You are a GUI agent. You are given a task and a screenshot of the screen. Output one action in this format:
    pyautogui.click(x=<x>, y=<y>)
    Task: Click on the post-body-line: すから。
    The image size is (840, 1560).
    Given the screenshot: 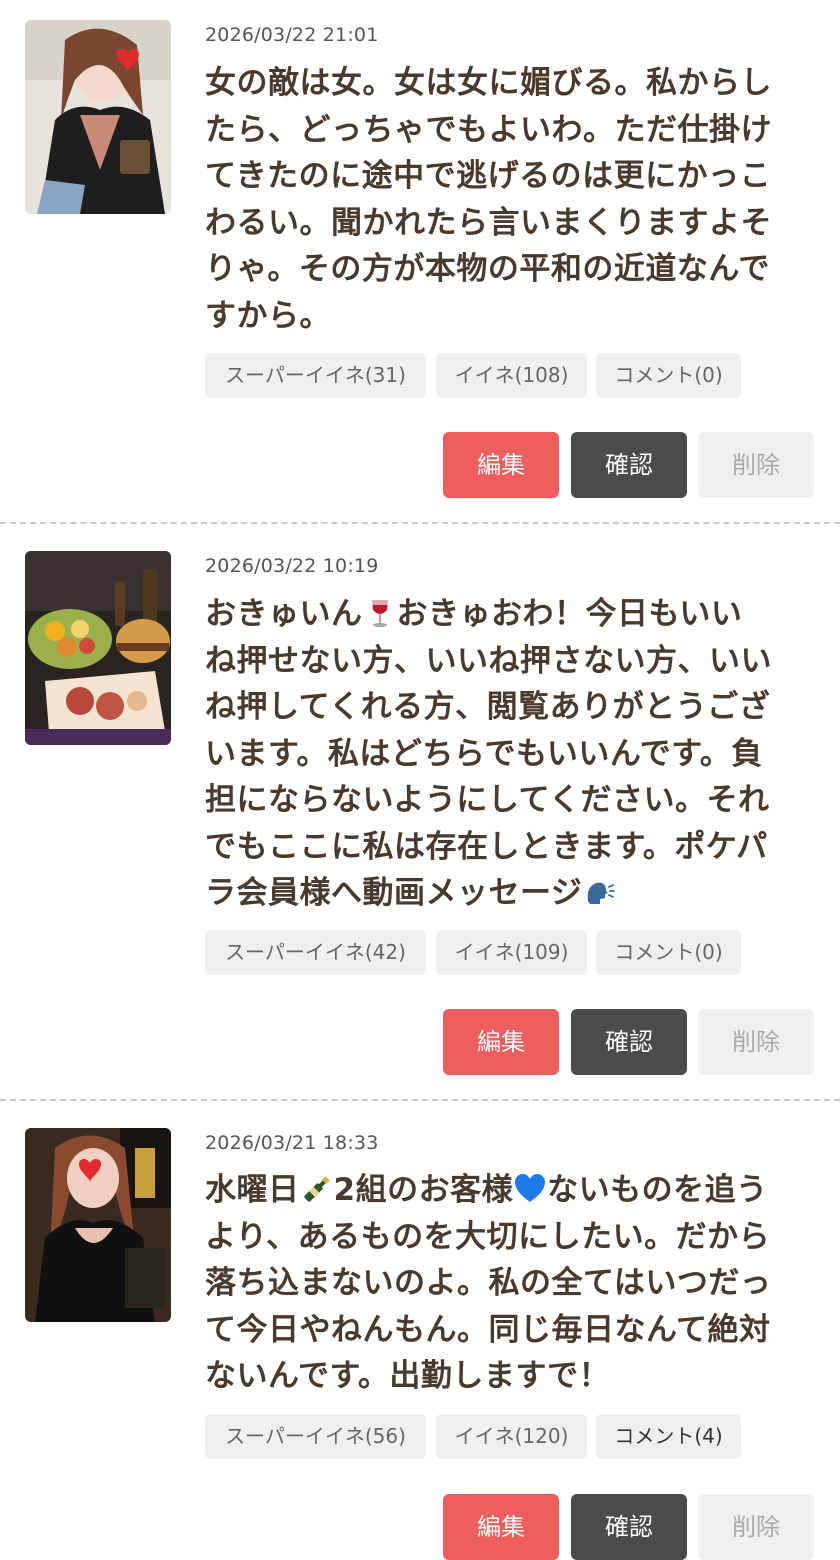 What is the action you would take?
    pyautogui.click(x=268, y=315)
    